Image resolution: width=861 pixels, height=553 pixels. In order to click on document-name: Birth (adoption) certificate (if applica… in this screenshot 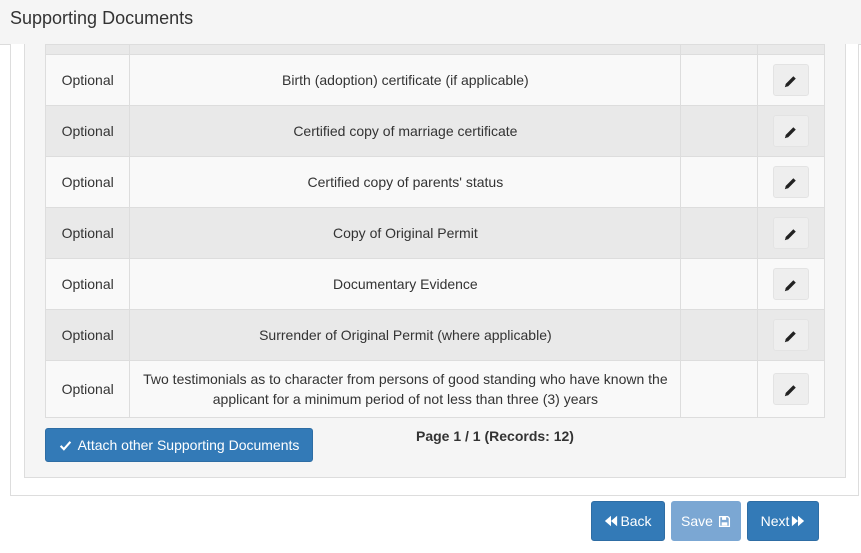, I will do `click(405, 80)`.